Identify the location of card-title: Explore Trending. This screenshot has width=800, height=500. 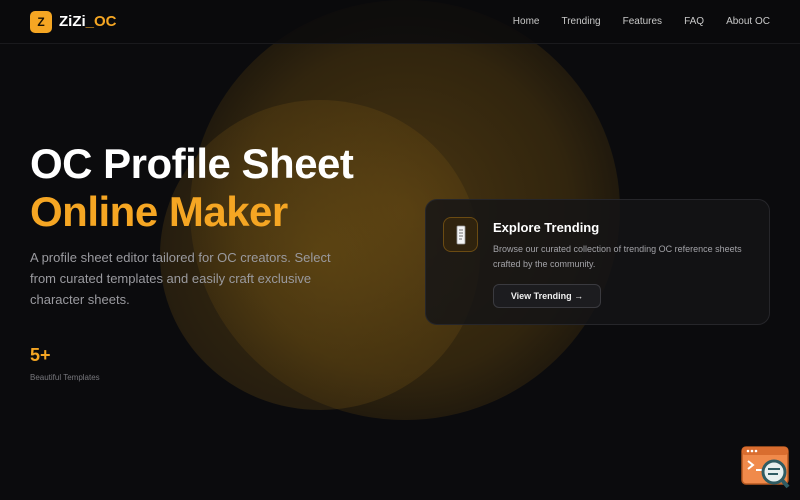
(546, 227).